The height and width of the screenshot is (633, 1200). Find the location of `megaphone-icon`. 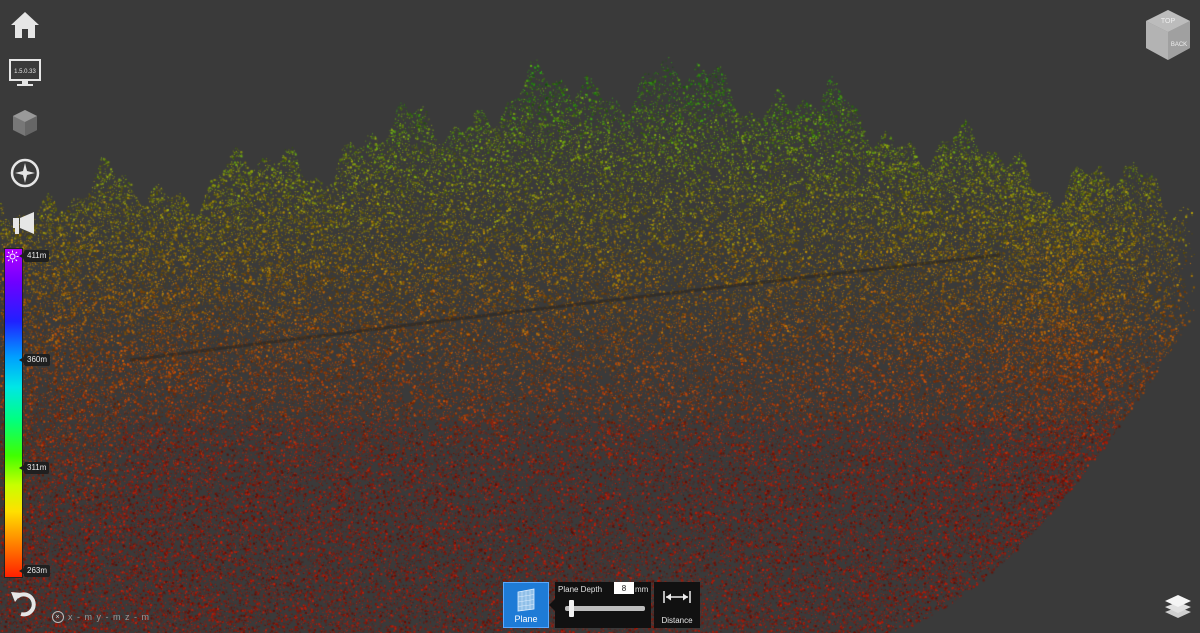

megaphone-icon is located at coordinates (23, 223).